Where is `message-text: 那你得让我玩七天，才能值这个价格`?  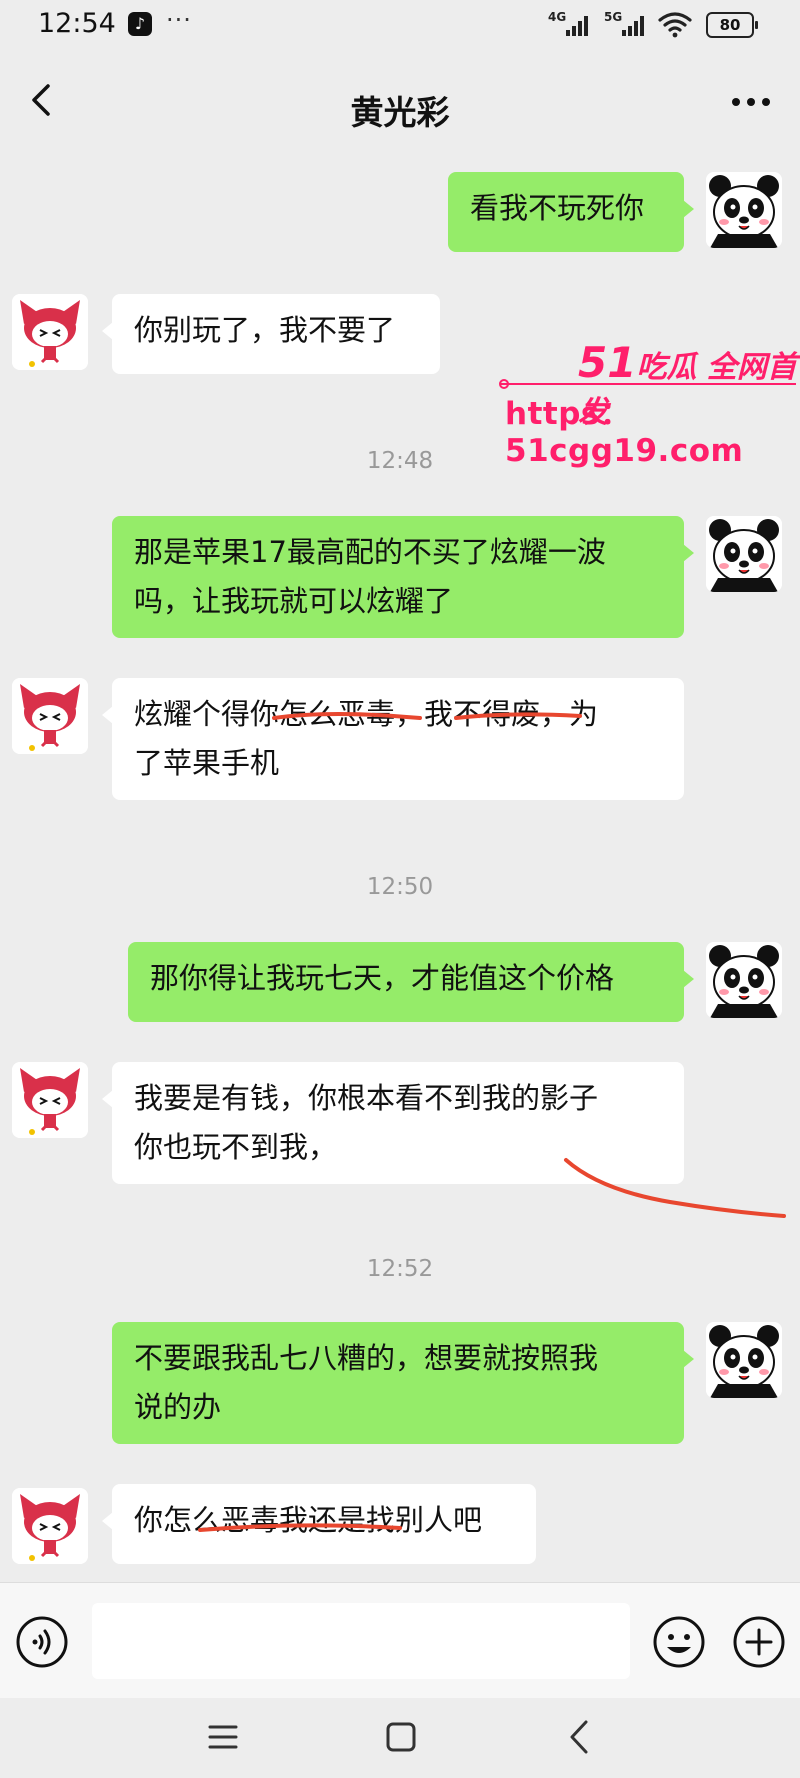
message-text: 那你得让我玩七天，才能值这个价格 is located at coordinates (382, 978).